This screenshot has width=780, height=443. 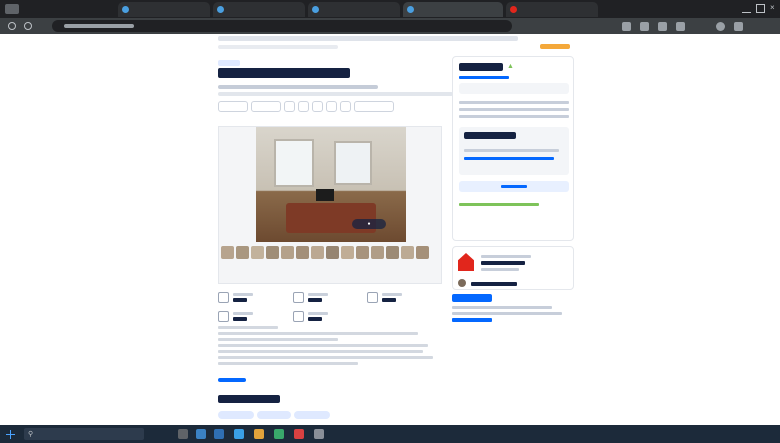 I want to click on write-message-button, so click(x=514, y=186).